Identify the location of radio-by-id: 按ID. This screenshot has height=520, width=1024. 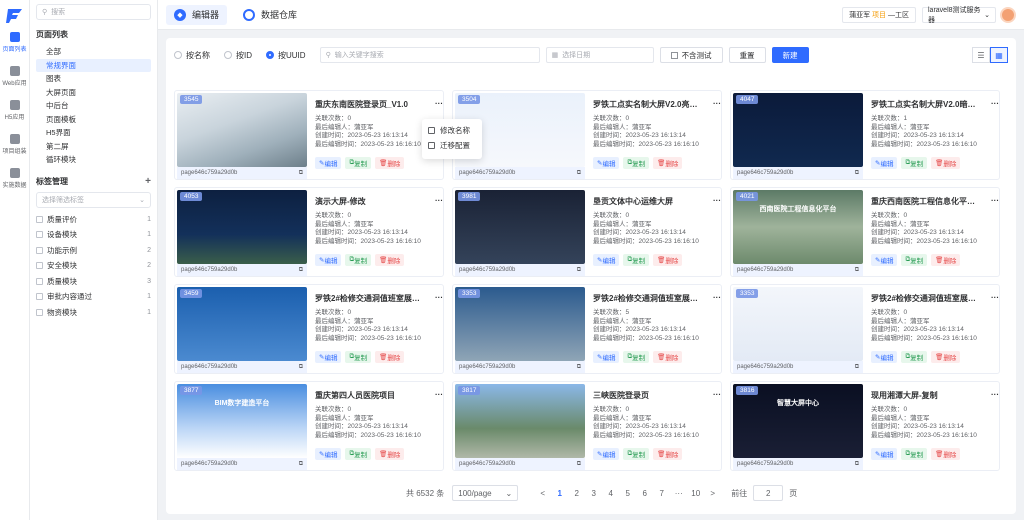
(238, 55).